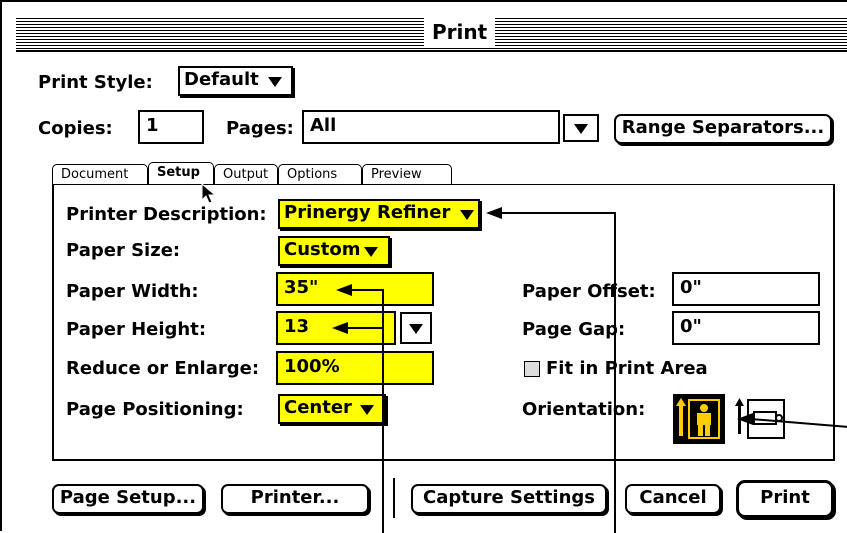 The height and width of the screenshot is (533, 847). Describe the element at coordinates (407, 174) in the screenshot. I see `tab-preview: Preview` at that location.